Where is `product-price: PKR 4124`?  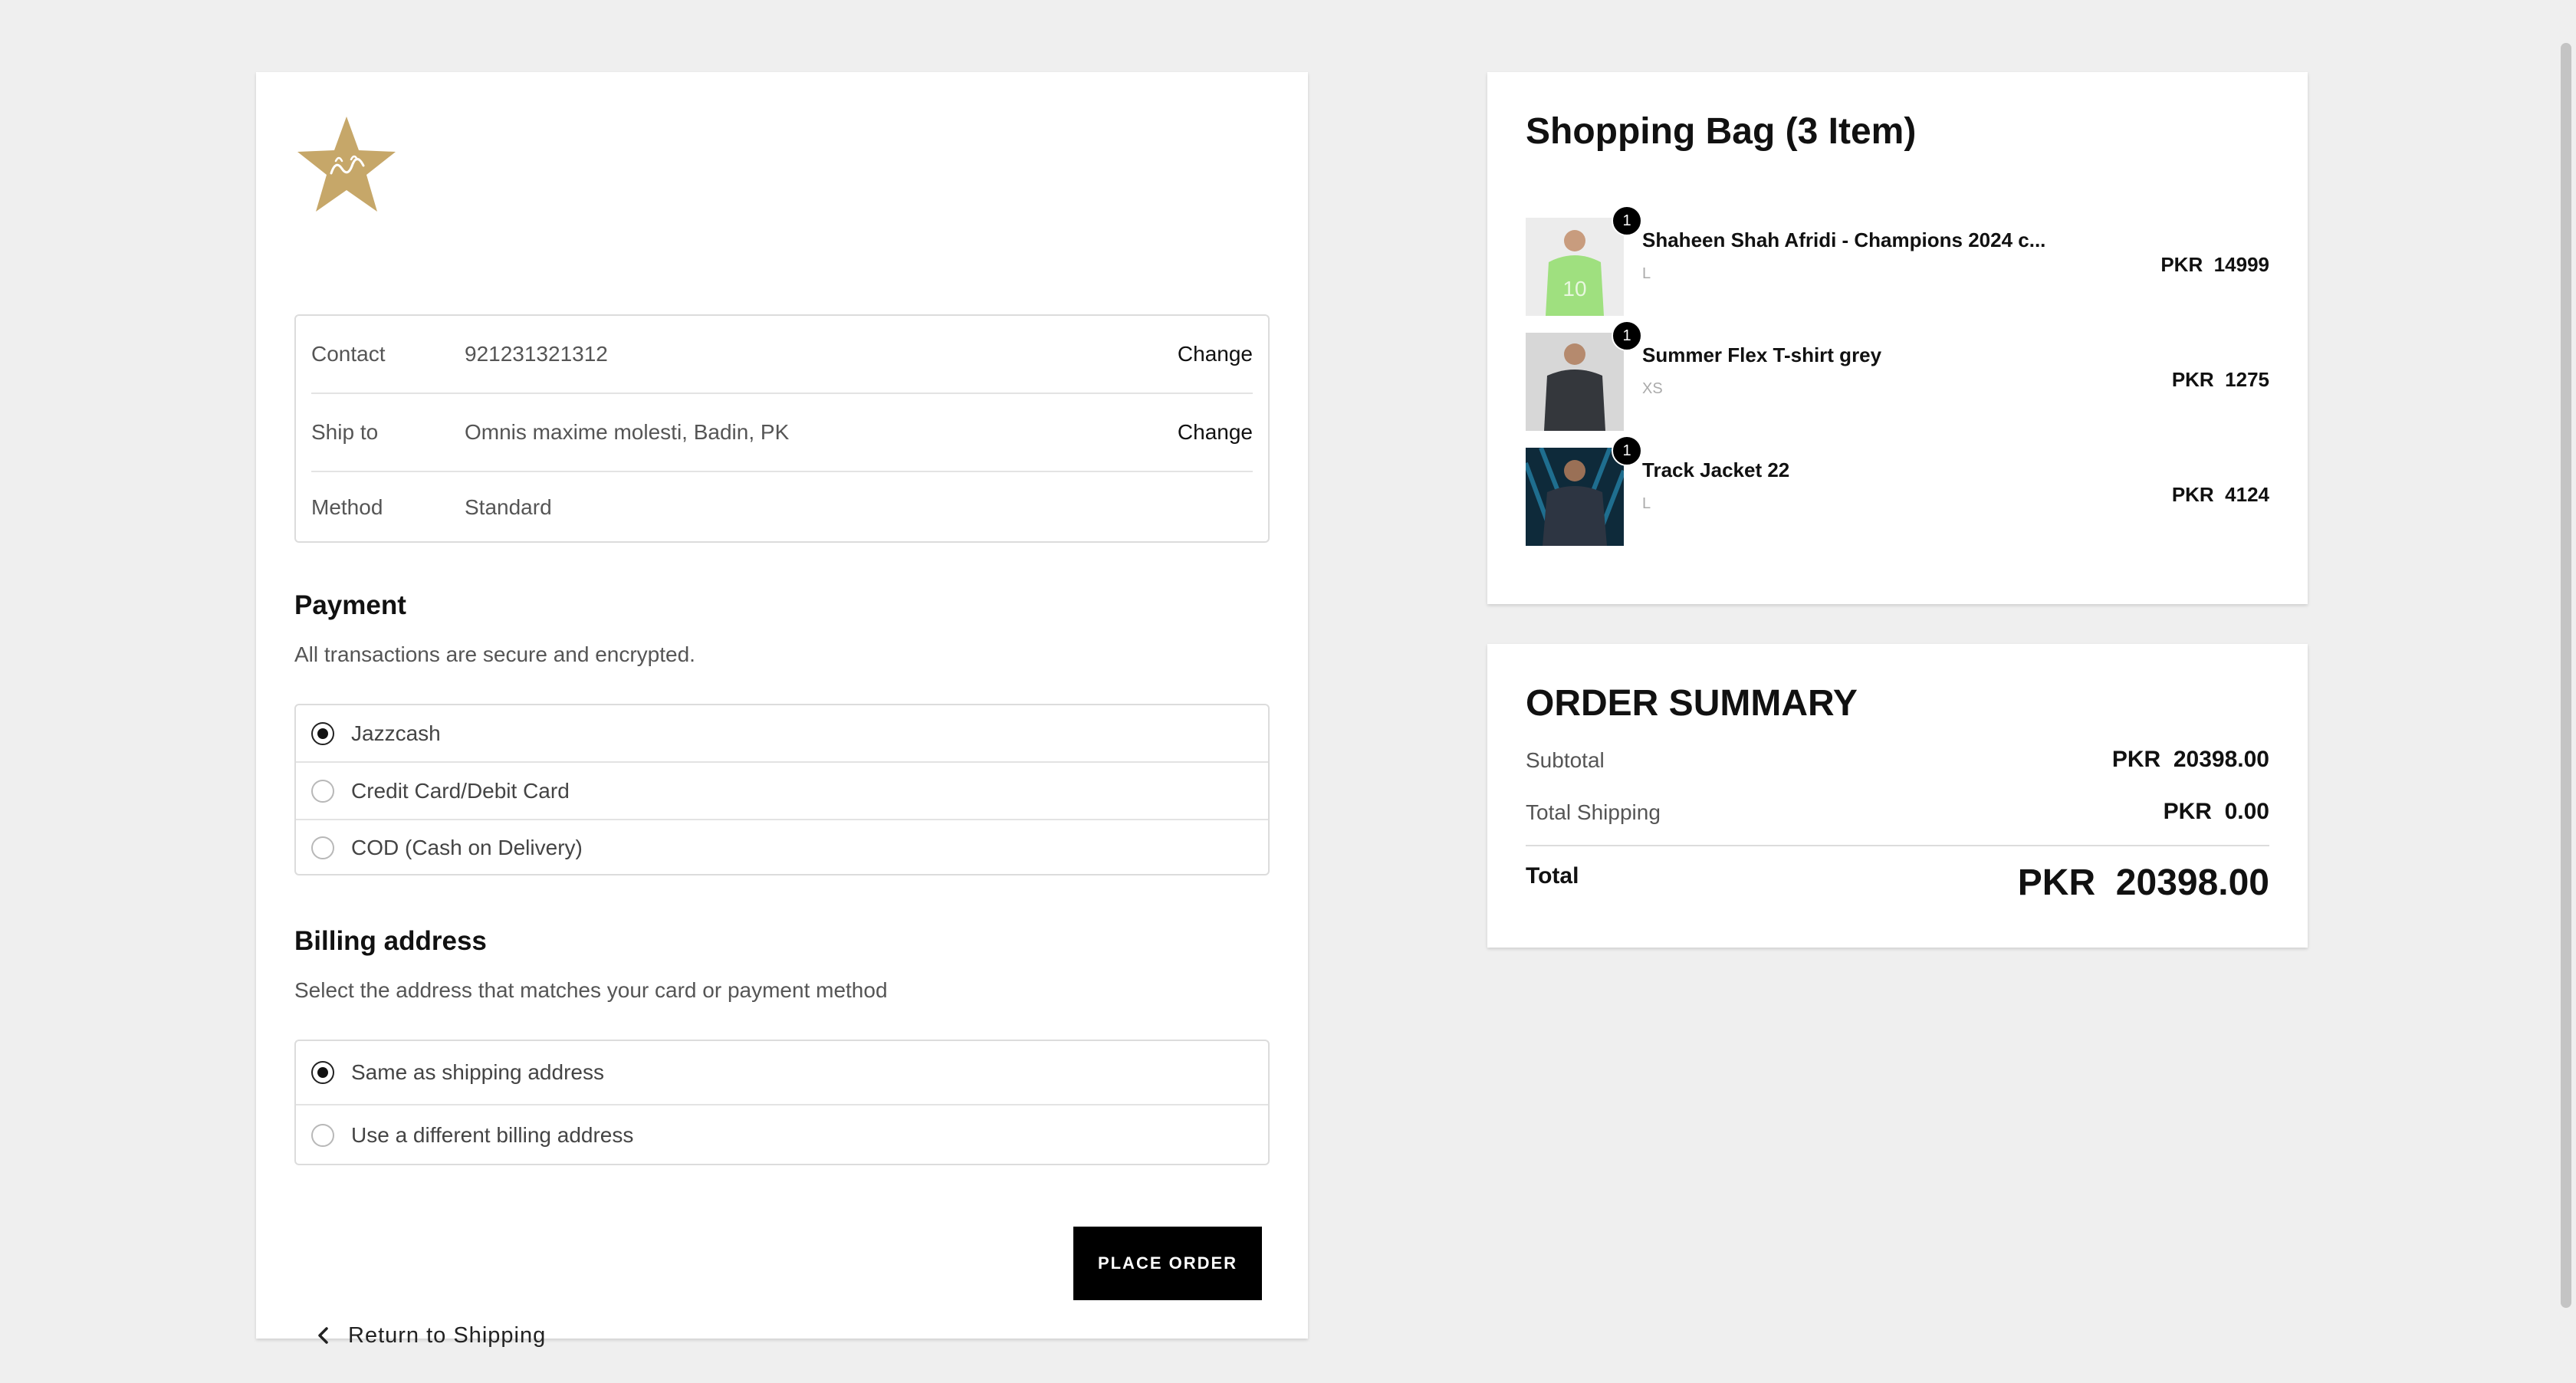
product-price: PKR 4124 is located at coordinates (2220, 494).